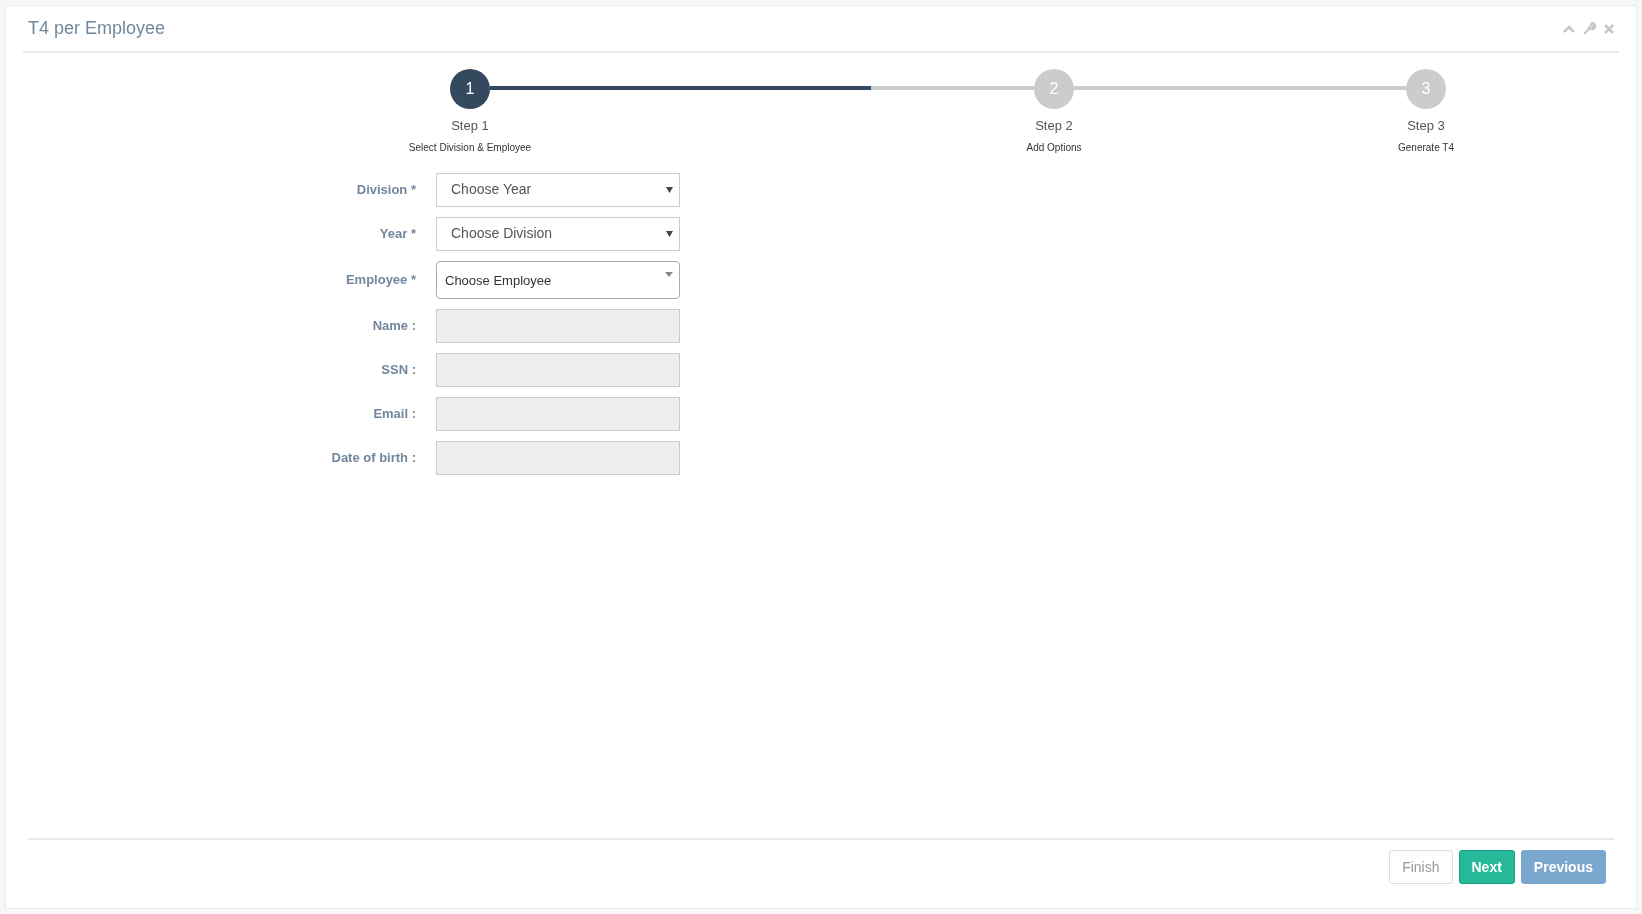 The width and height of the screenshot is (1642, 914). What do you see at coordinates (1426, 126) in the screenshot?
I see `step-label: Step 3` at bounding box center [1426, 126].